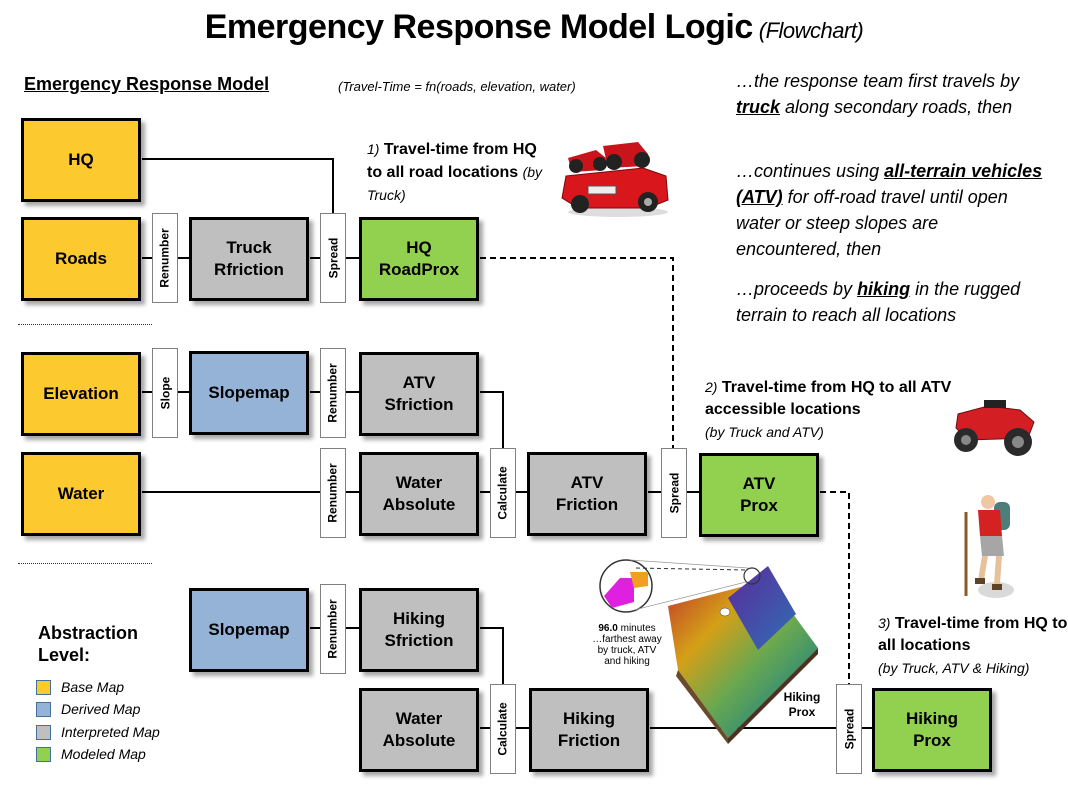 Image resolution: width=1068 pixels, height=788 pixels. I want to click on terrain-caption-text: …farthest away by truck, ATV and hiking, so click(627, 650).